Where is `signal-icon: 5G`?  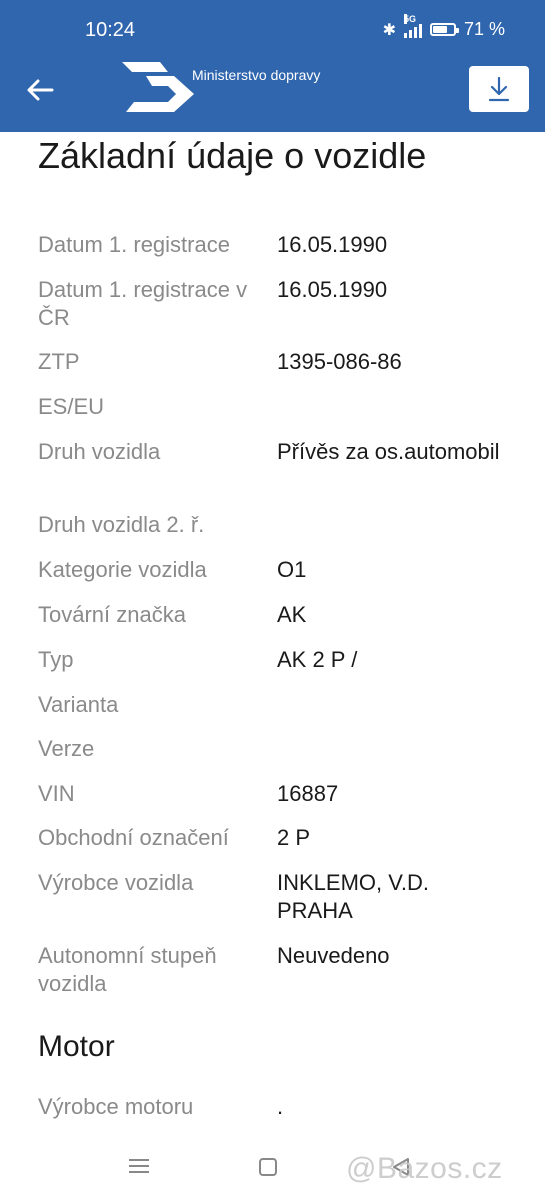
signal-icon: 5G is located at coordinates (412, 25).